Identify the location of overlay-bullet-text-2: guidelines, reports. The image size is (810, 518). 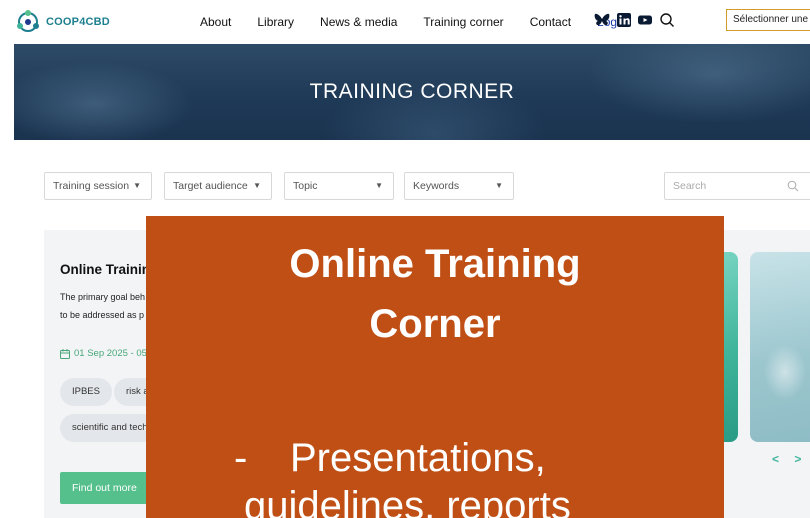
(407, 501).